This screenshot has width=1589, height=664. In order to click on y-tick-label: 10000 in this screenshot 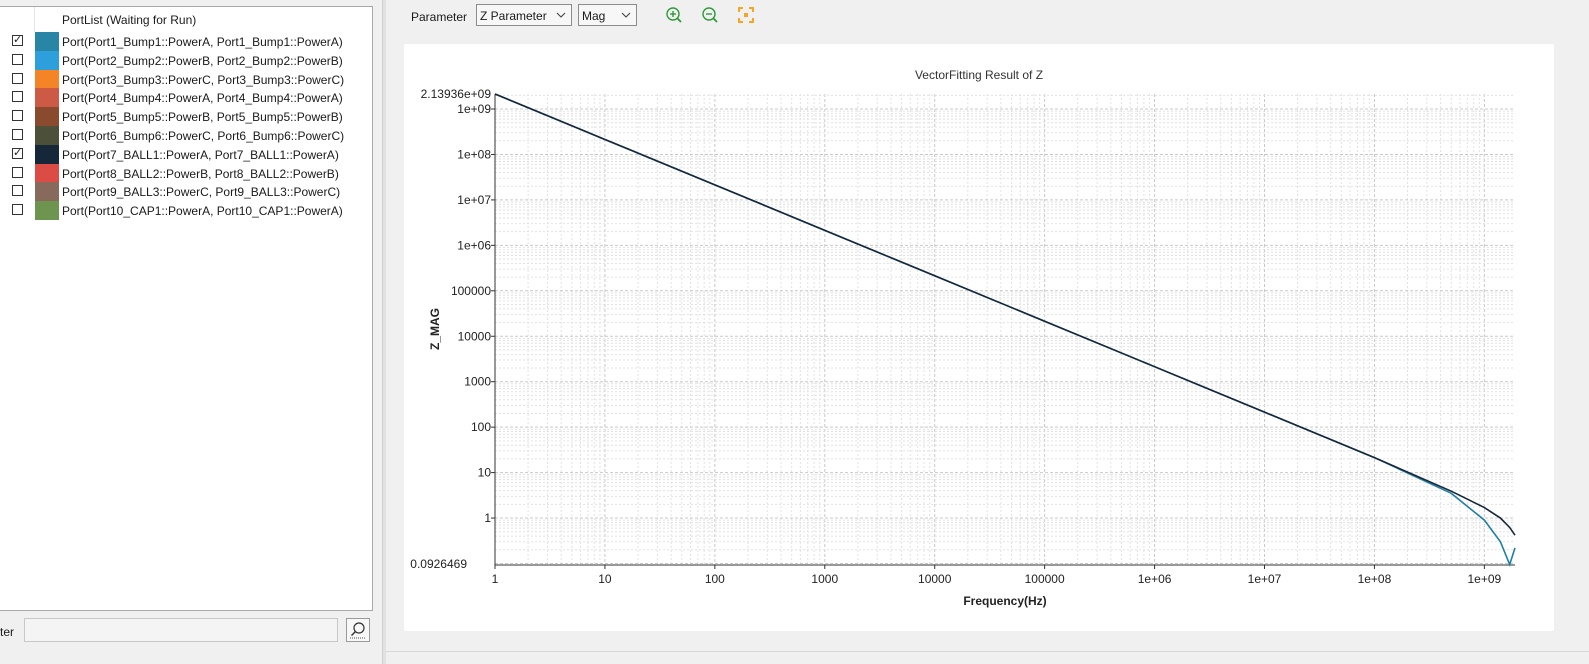, I will do `click(475, 336)`.